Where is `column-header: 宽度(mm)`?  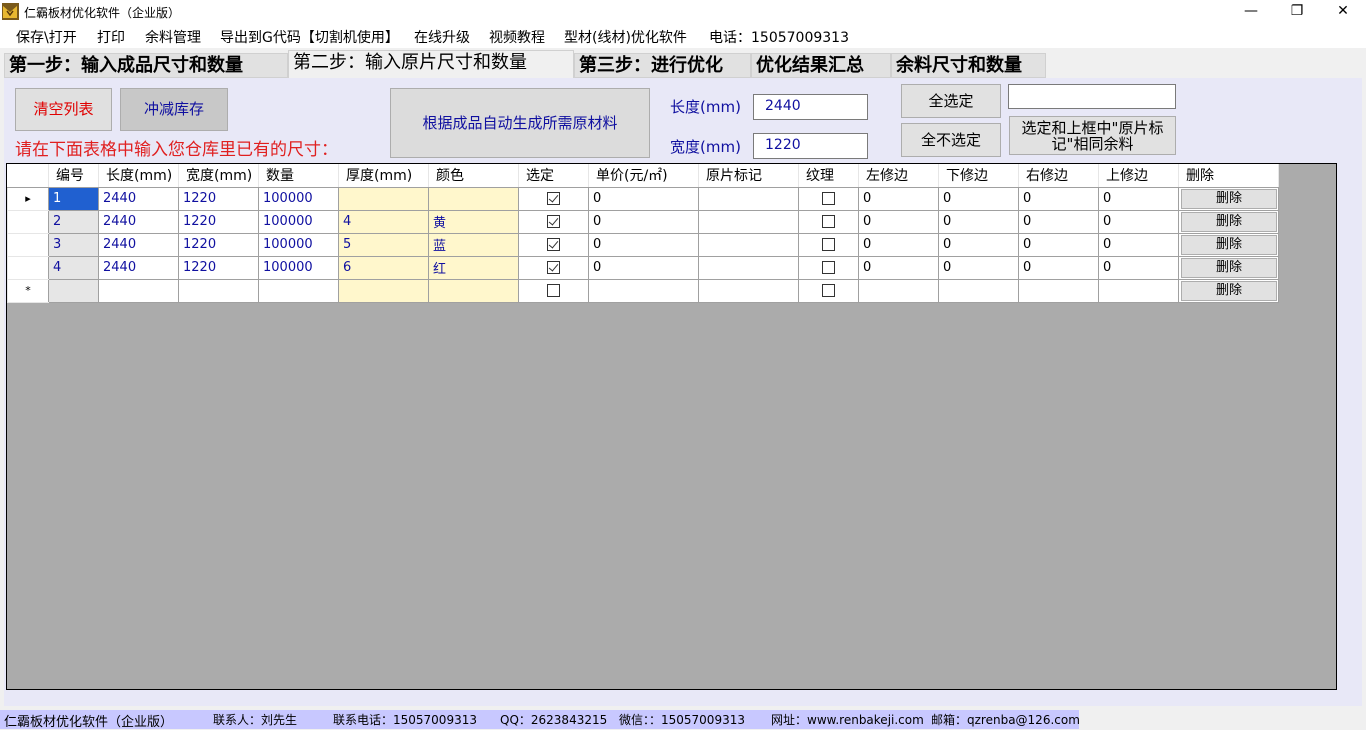
column-header: 宽度(mm) is located at coordinates (218, 176).